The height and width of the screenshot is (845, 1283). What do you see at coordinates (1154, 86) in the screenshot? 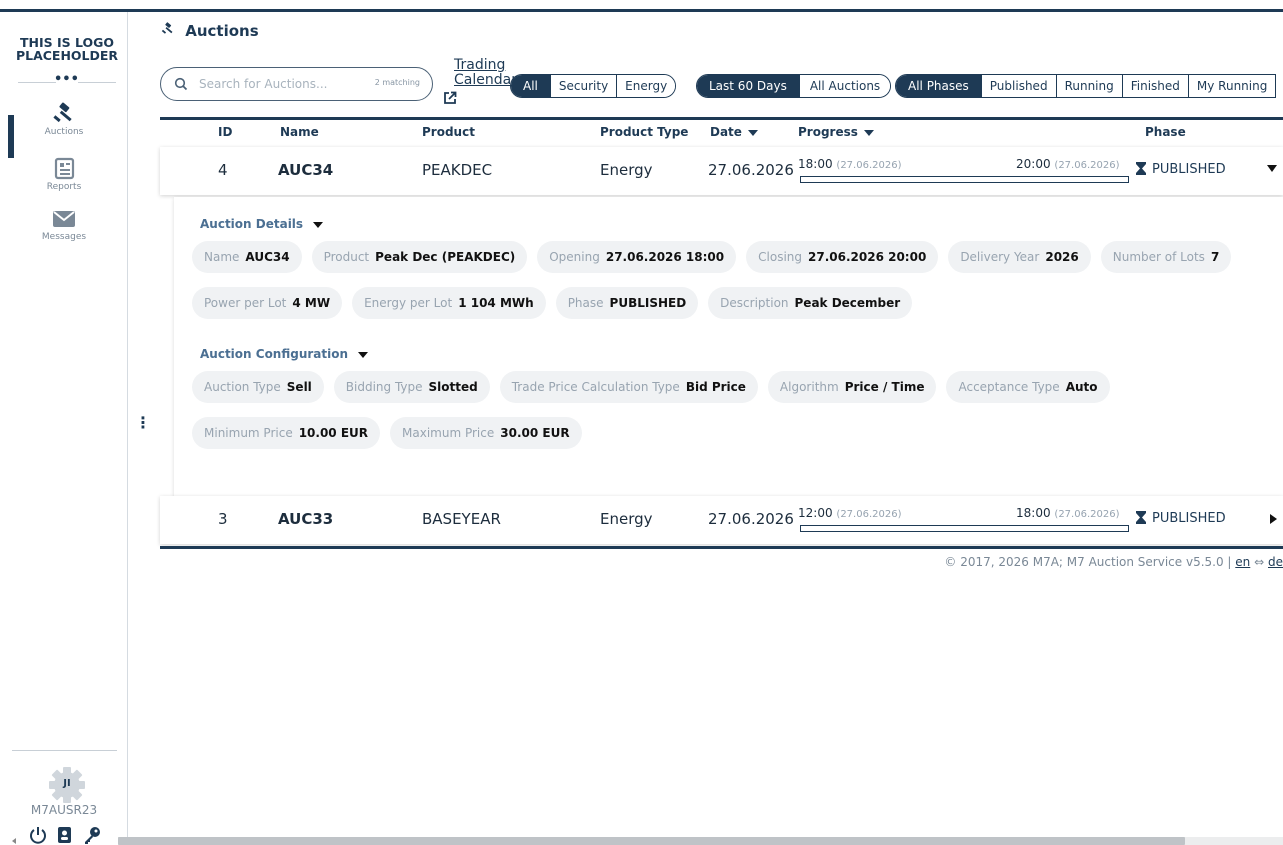
I see `filter-phase-finished: Finished` at bounding box center [1154, 86].